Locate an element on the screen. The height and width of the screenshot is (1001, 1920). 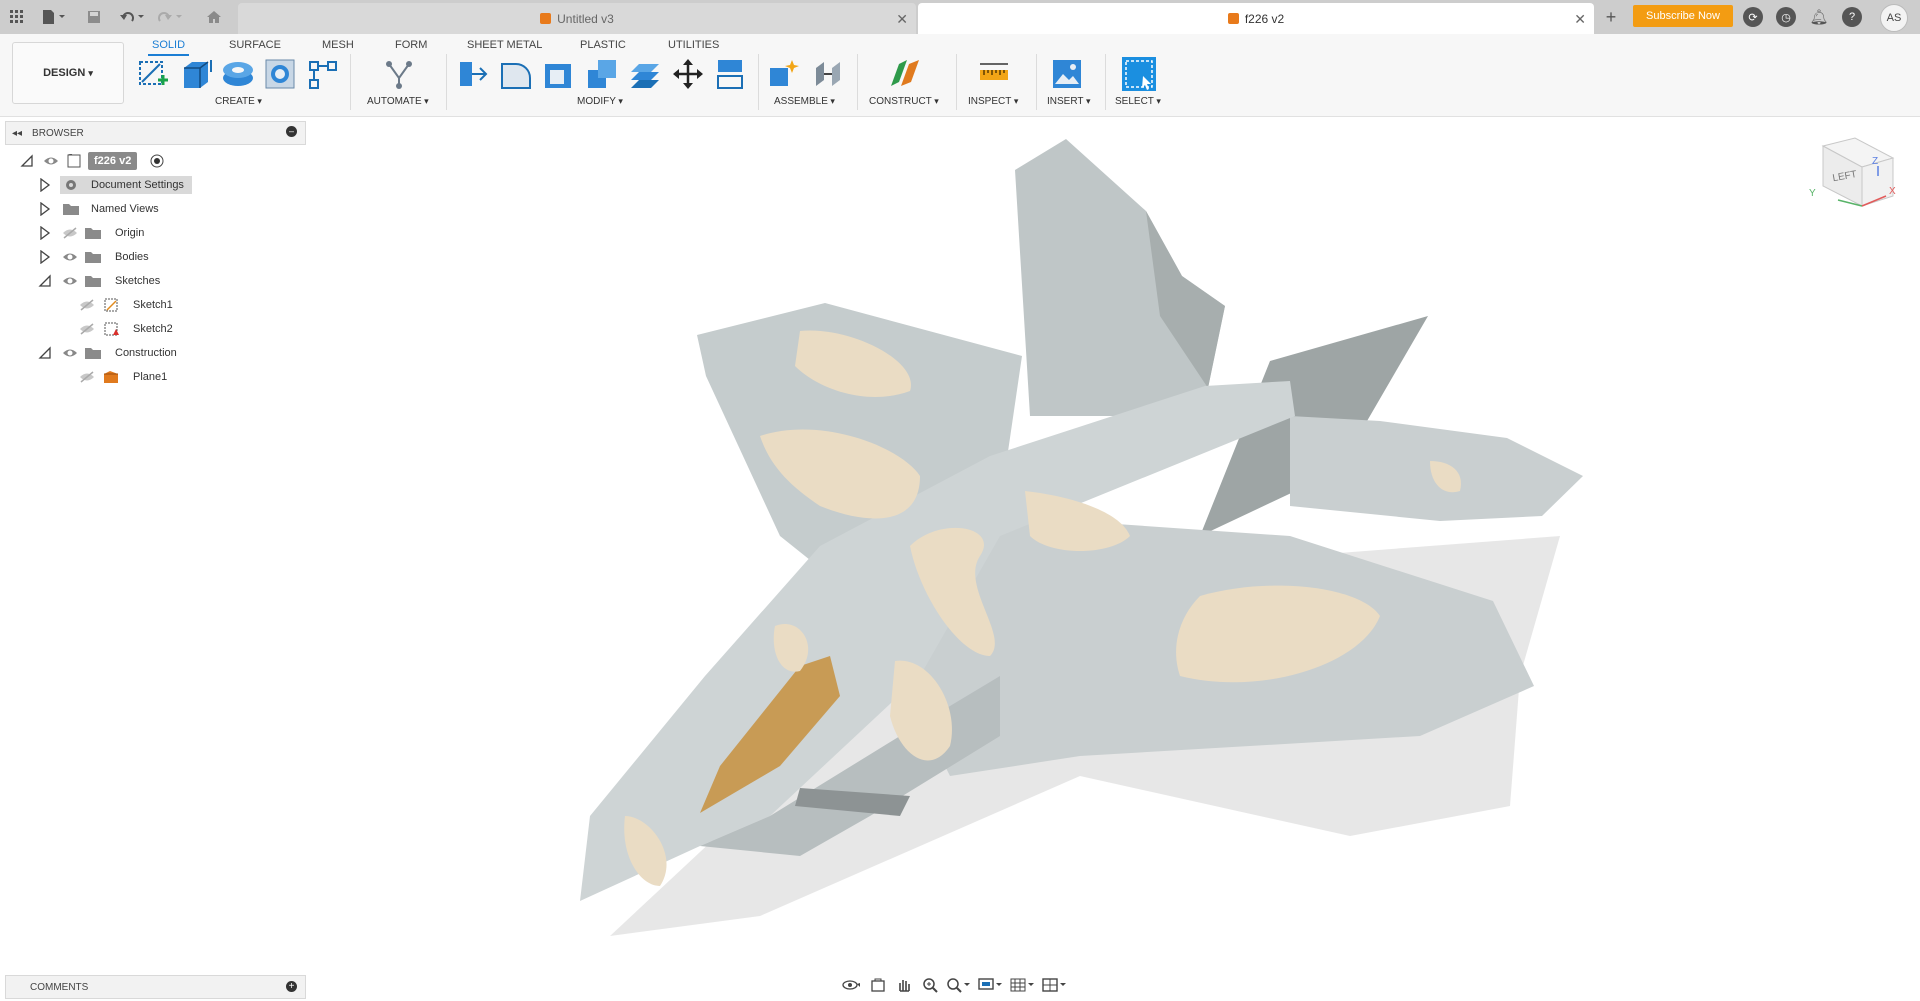
workspace-switcher: DESIGN ▾ is located at coordinates (68, 73).